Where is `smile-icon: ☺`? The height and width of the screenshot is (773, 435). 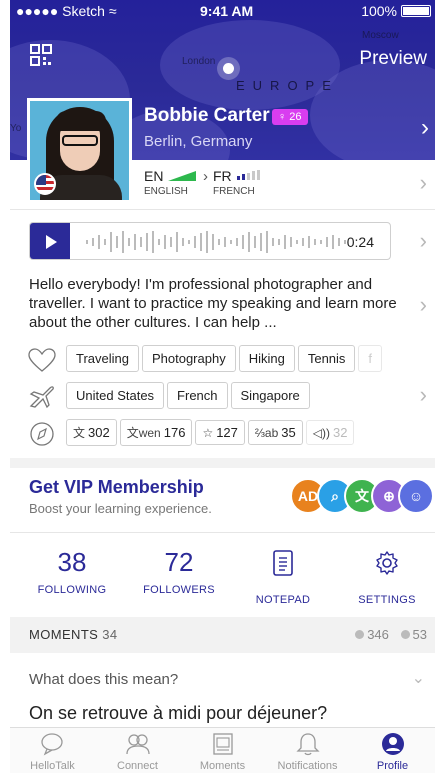
smile-icon: ☺ is located at coordinates (416, 496).